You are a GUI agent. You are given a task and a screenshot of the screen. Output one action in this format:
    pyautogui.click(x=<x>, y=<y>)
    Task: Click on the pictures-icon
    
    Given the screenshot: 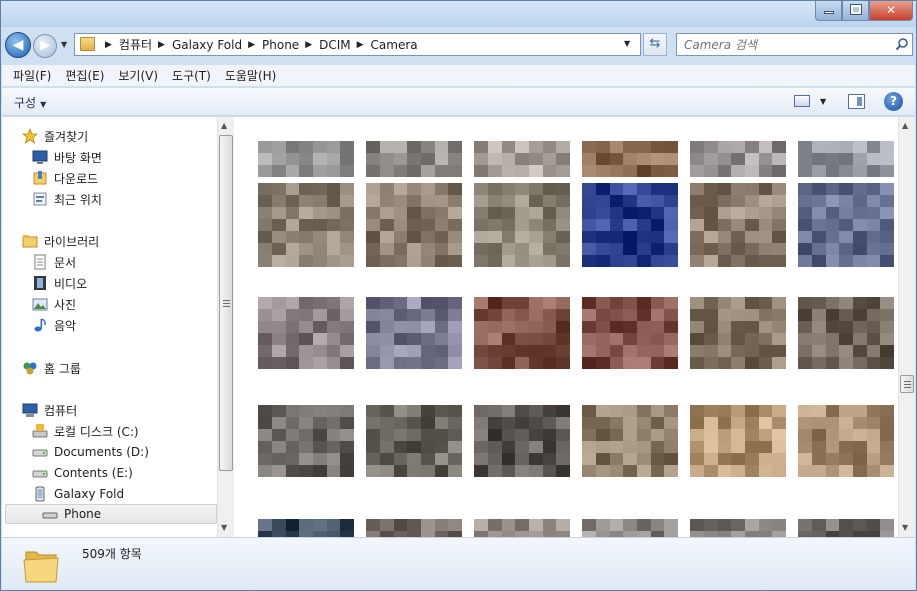 What is the action you would take?
    pyautogui.click(x=40, y=304)
    